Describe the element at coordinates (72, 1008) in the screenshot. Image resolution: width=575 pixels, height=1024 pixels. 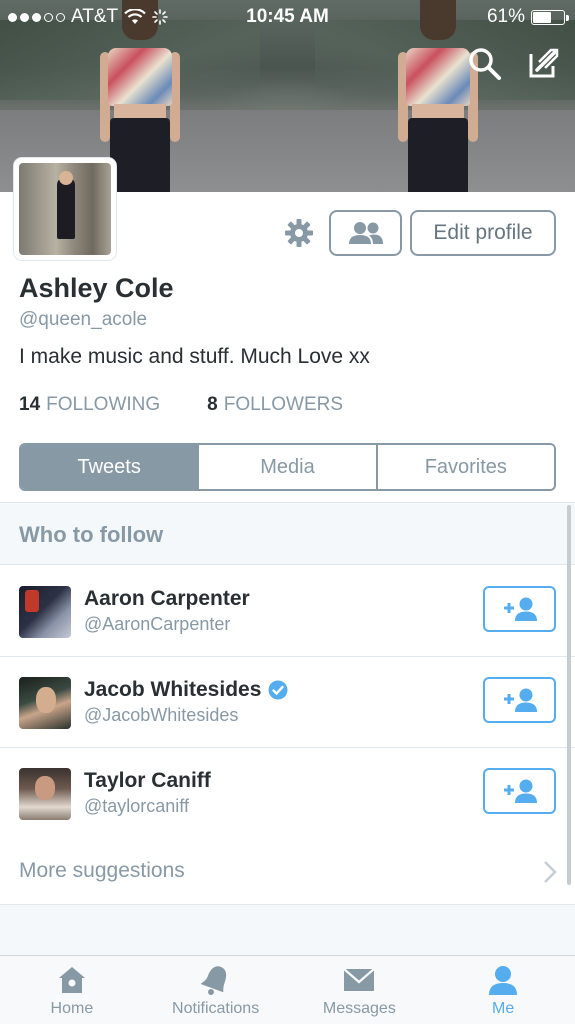
I see `tab-home-label: Home` at that location.